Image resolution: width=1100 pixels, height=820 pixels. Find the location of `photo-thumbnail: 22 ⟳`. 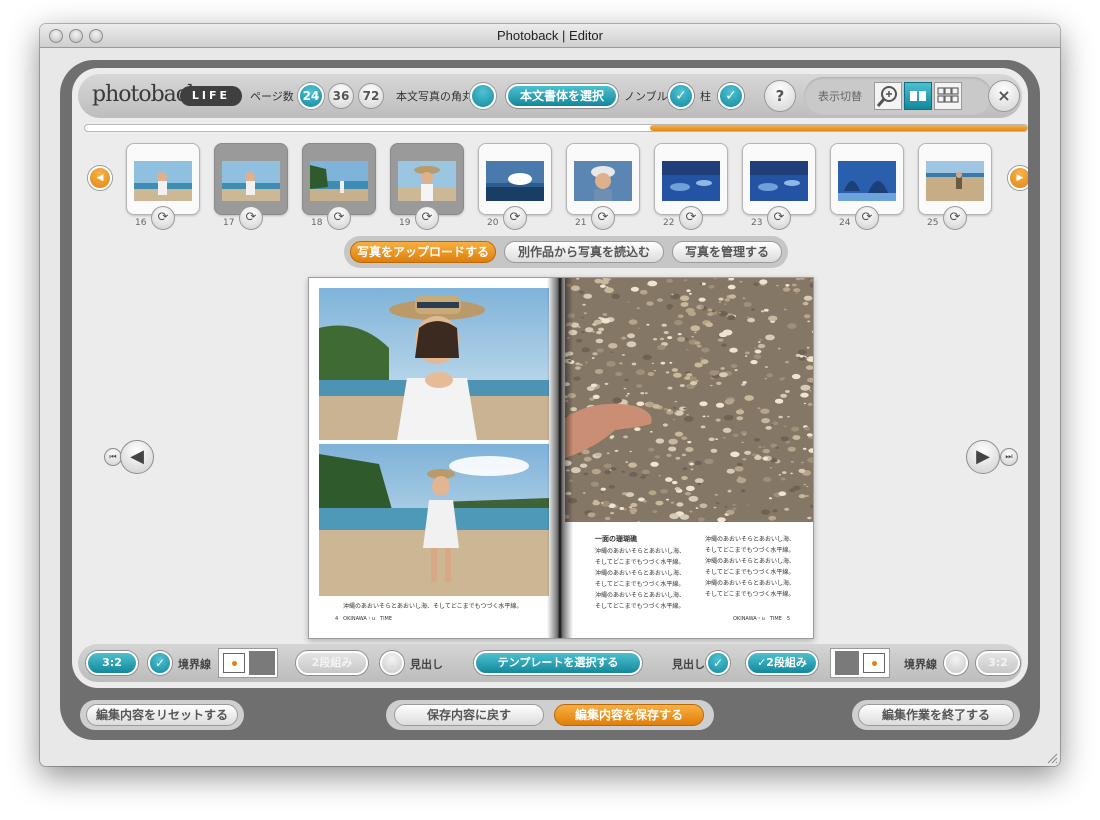

photo-thumbnail: 22 ⟳ is located at coordinates (691, 186).